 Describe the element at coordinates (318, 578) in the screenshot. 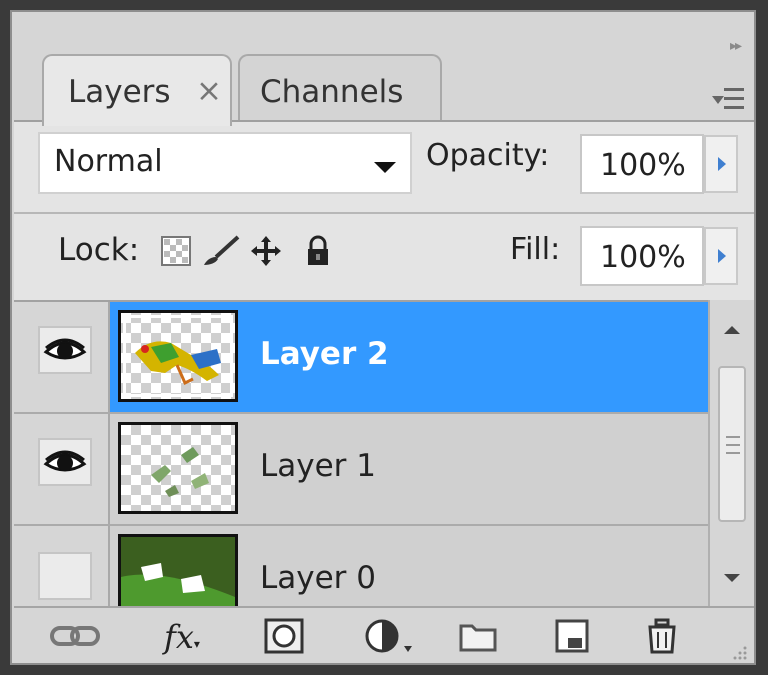

I see `layer-name: Layer 0` at that location.